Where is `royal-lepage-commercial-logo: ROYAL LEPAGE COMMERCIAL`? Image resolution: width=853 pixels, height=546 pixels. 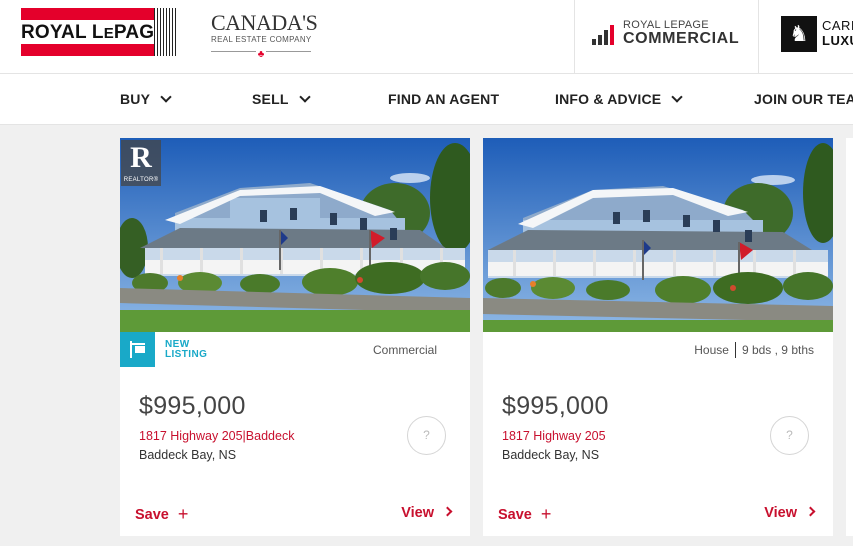 royal-lepage-commercial-logo: ROYAL LEPAGE COMMERCIAL is located at coordinates (672, 34).